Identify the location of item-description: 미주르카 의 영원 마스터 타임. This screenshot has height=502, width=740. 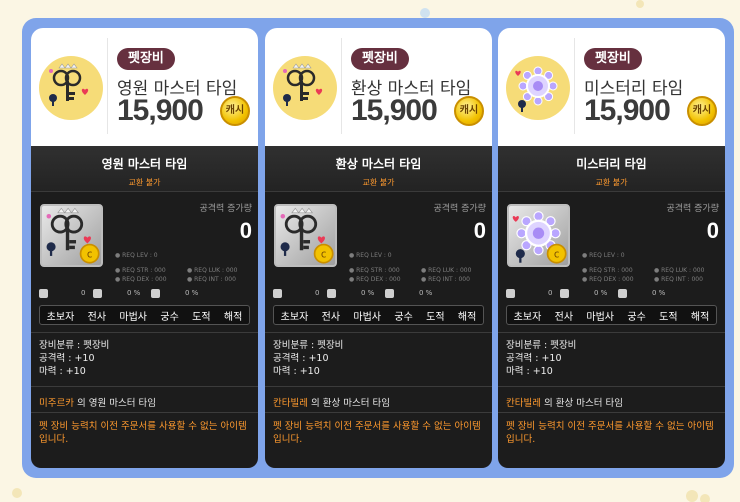
(97, 402).